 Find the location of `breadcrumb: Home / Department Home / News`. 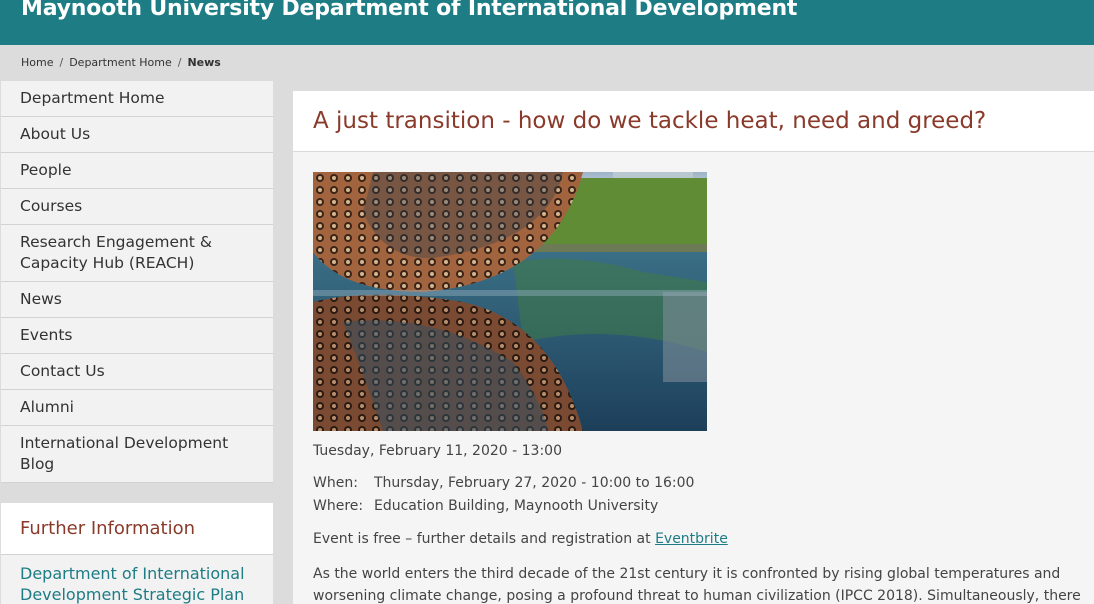

breadcrumb: Home / Department Home / News is located at coordinates (121, 62).